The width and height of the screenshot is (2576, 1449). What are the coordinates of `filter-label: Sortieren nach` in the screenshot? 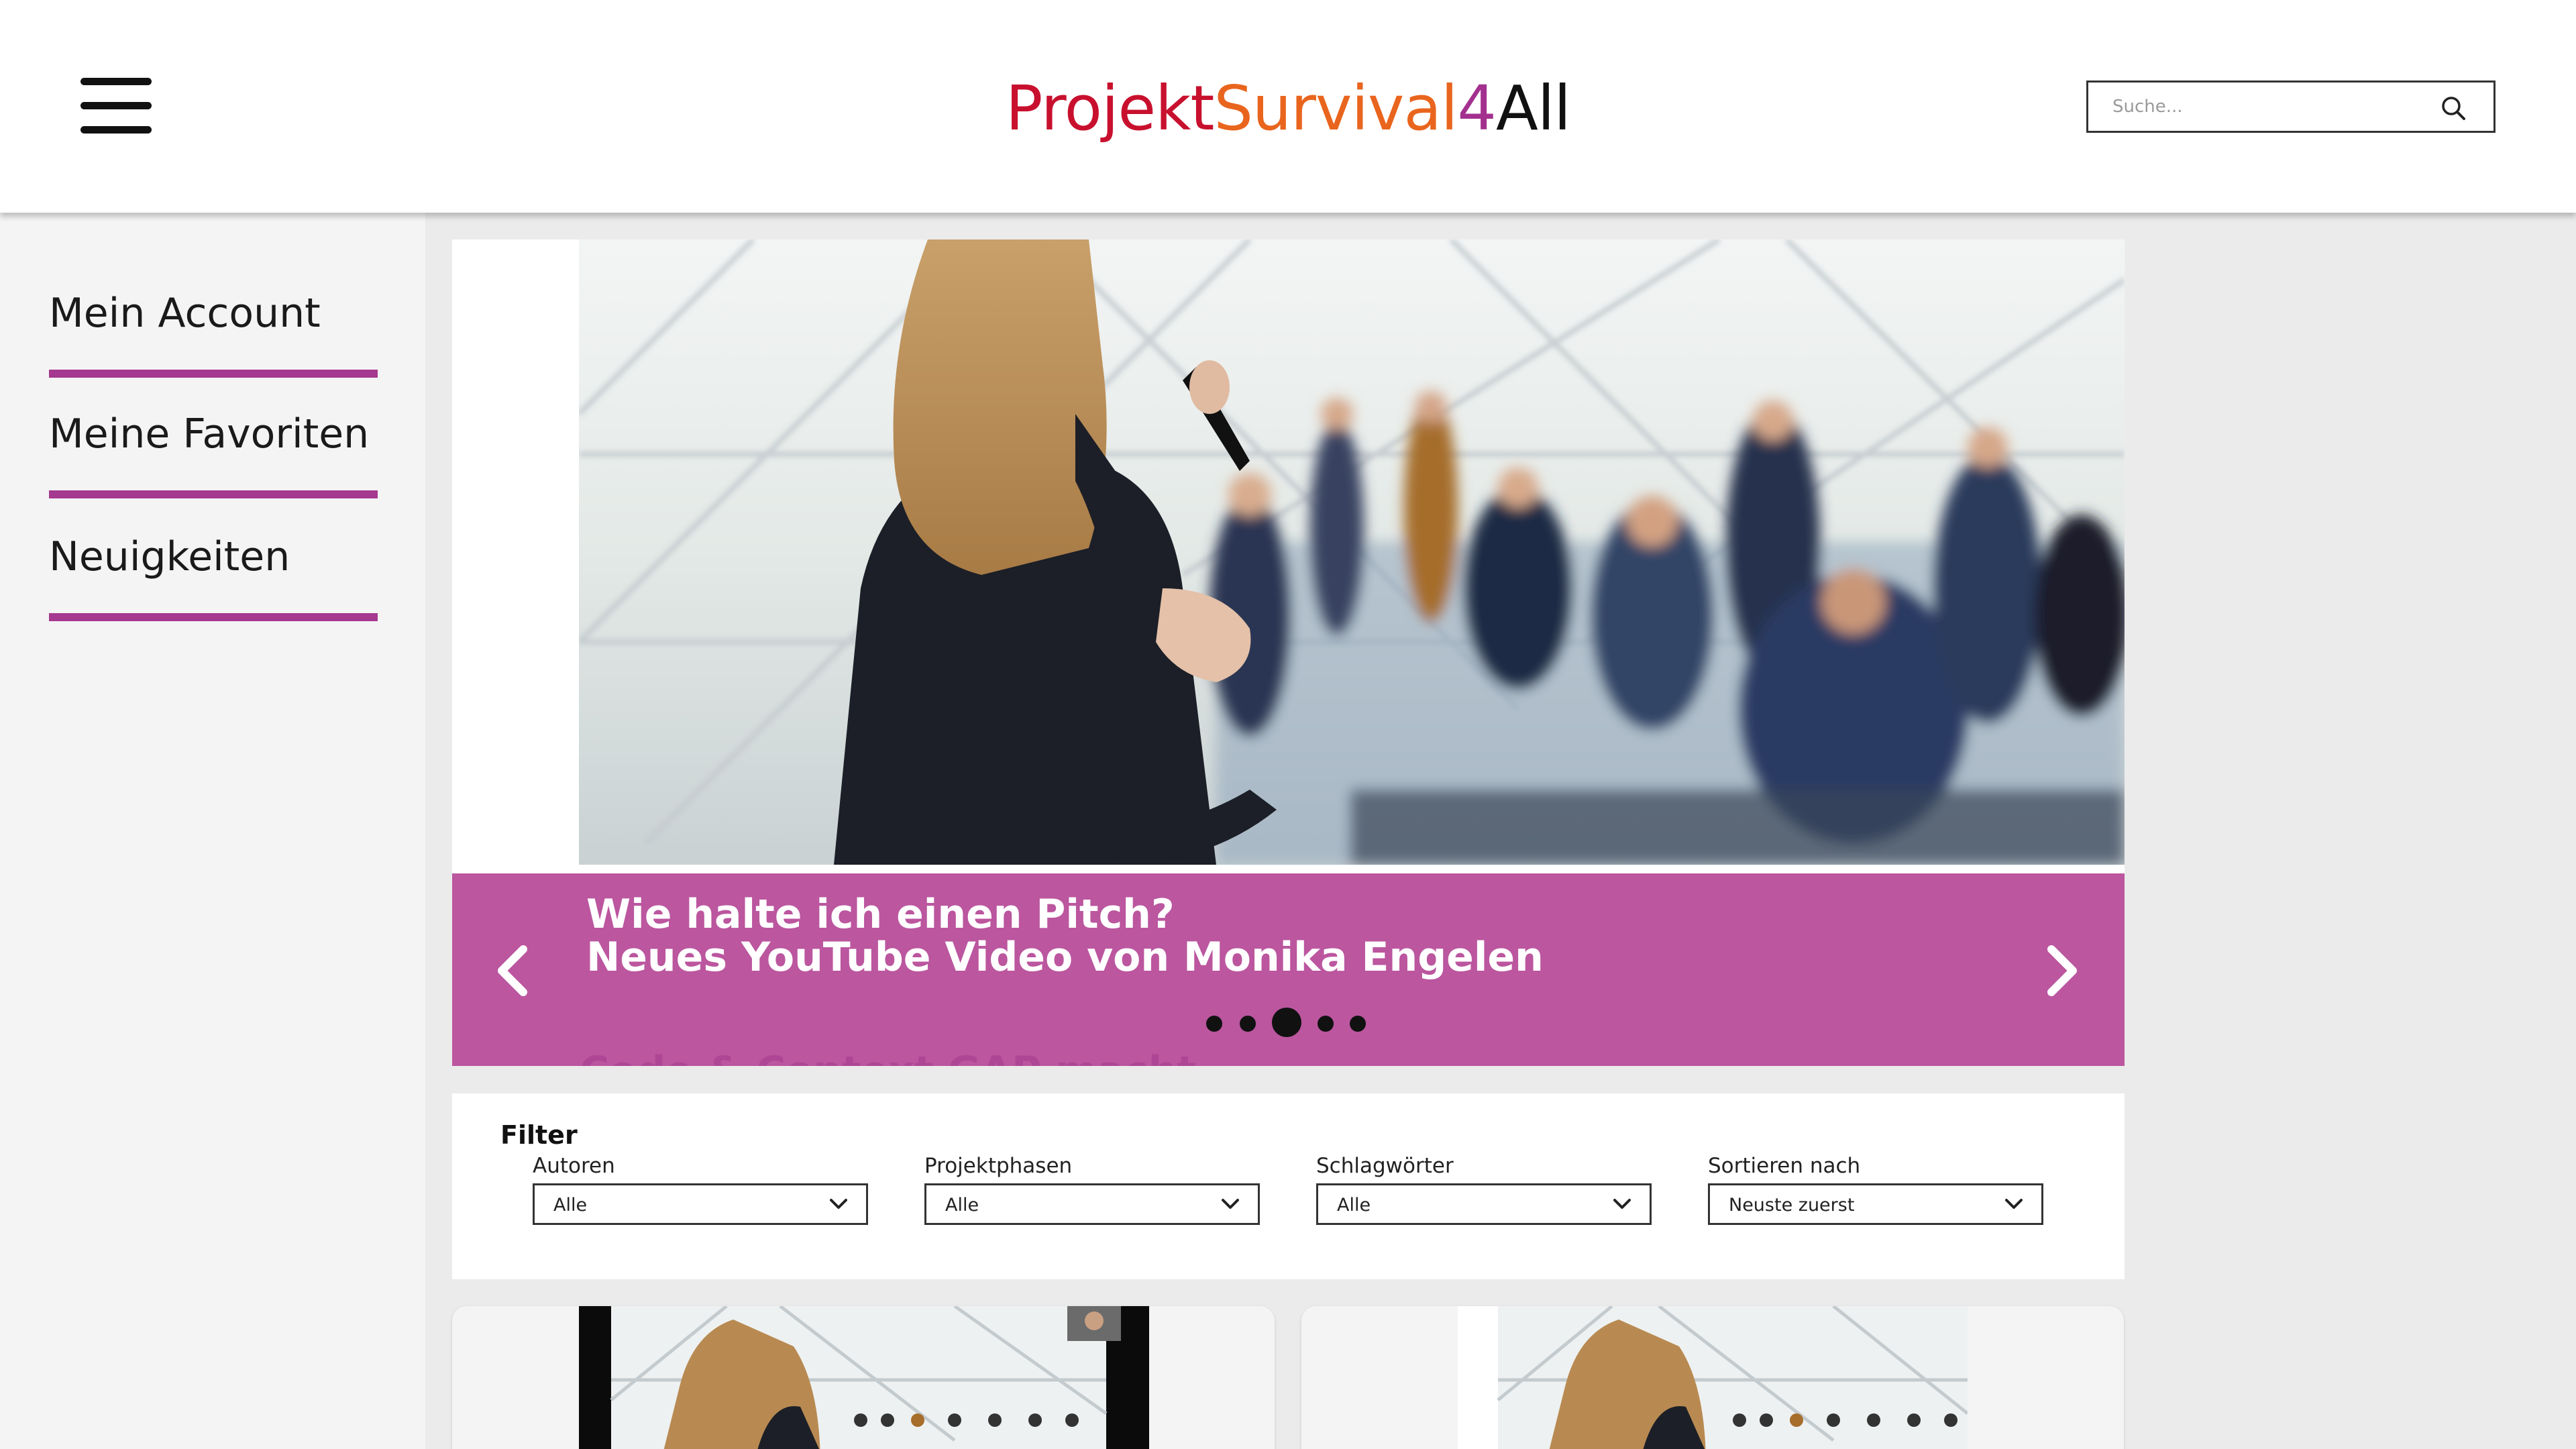 It's located at (1784, 1166).